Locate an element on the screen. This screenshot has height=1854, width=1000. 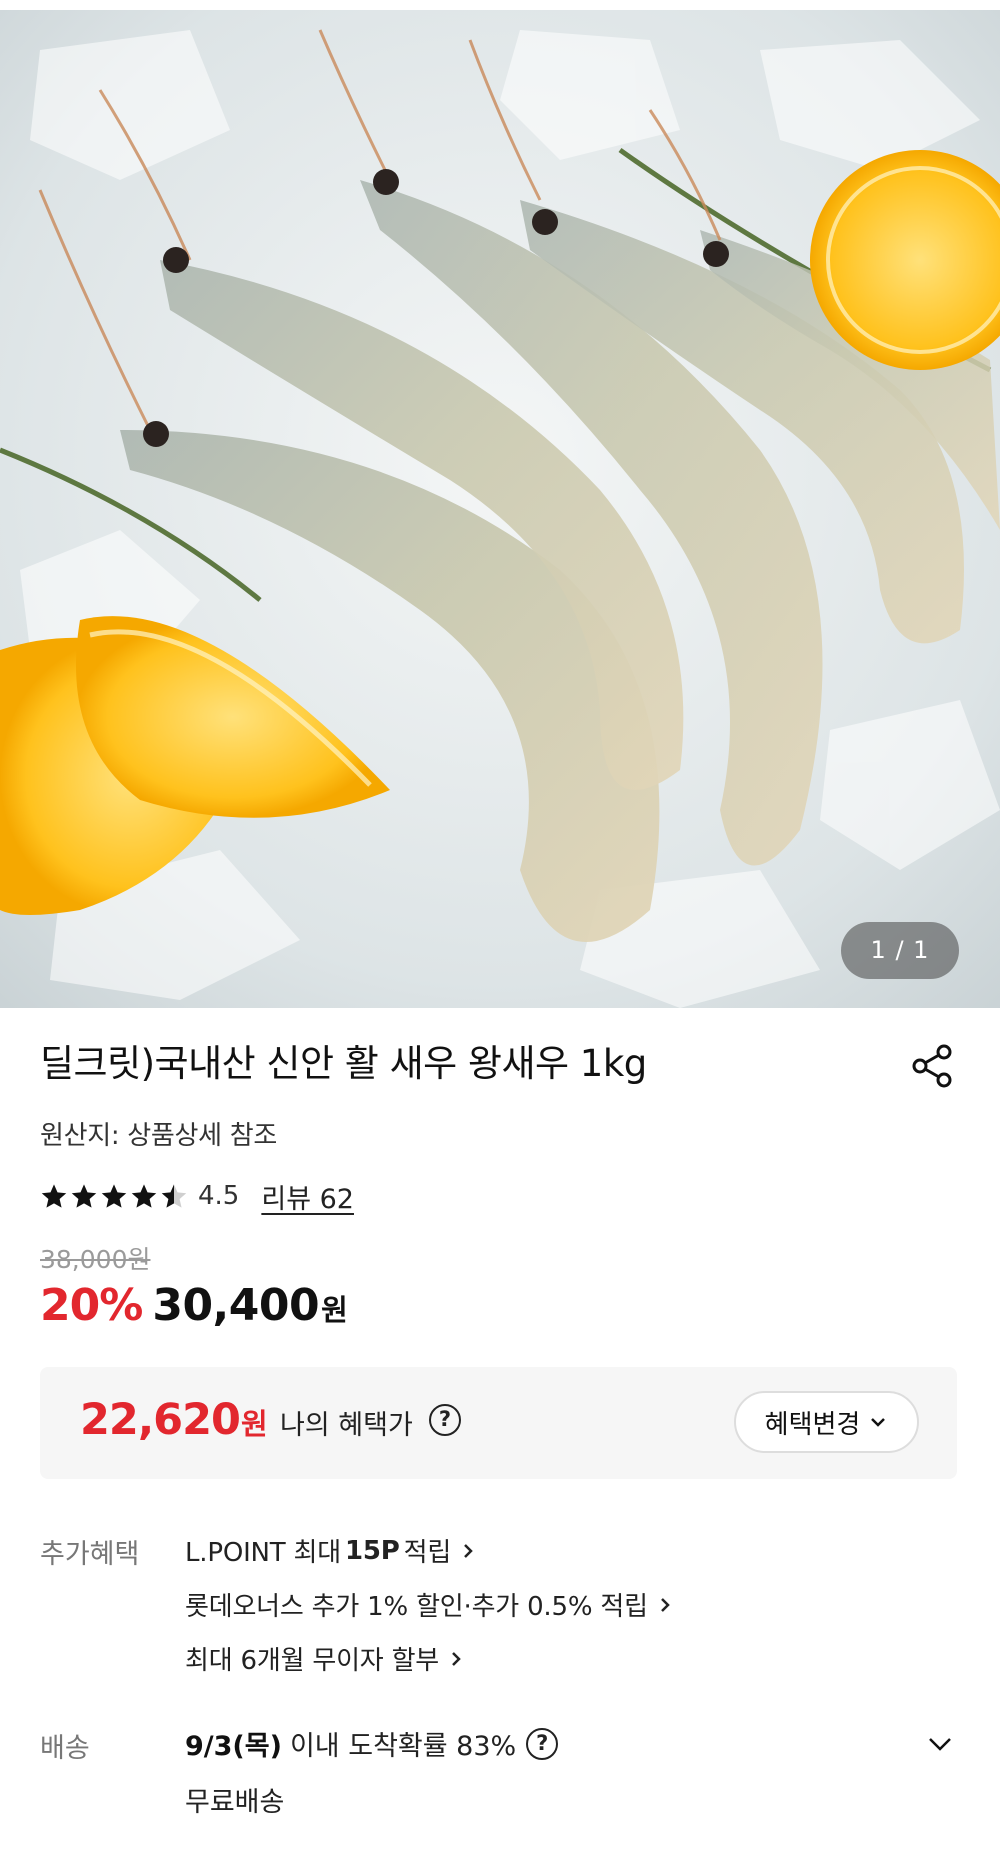
lpoint-points: 15P is located at coordinates (372, 1550).